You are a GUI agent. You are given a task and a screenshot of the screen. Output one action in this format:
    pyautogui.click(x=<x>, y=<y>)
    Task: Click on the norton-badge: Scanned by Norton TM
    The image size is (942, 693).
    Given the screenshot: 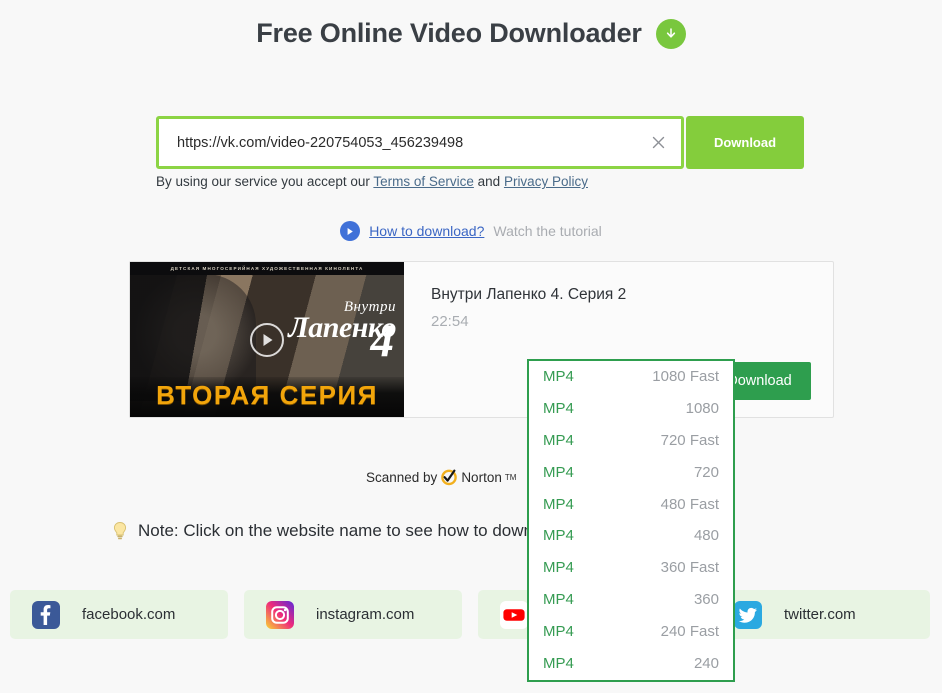 What is the action you would take?
    pyautogui.click(x=441, y=477)
    